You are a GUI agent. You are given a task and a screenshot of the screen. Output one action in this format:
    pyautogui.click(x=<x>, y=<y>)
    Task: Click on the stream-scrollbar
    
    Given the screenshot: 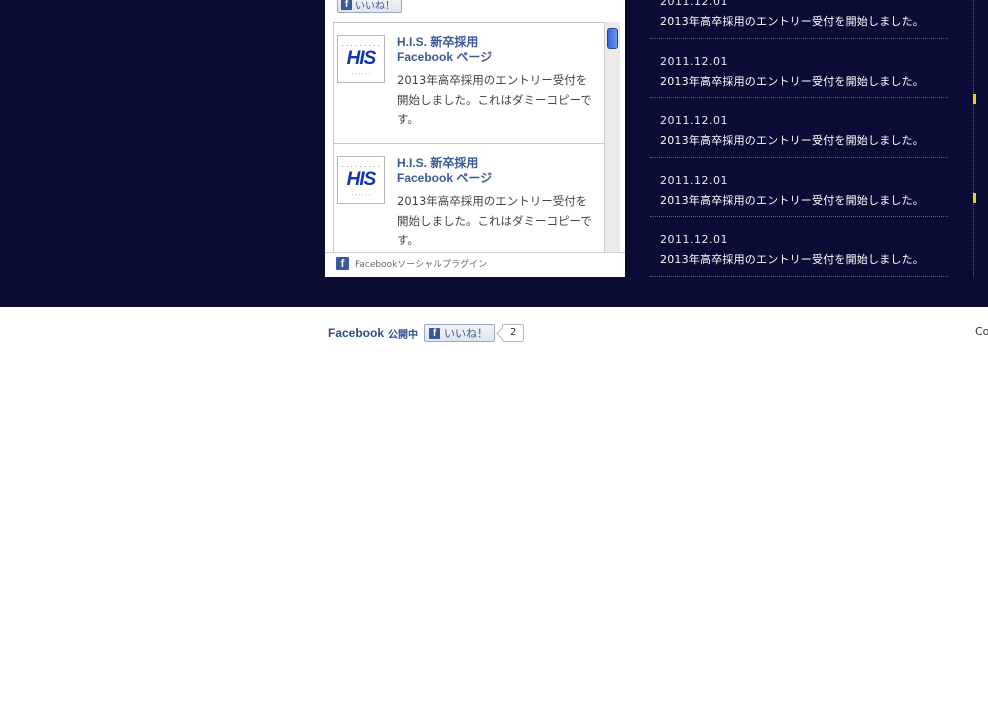 What is the action you would take?
    pyautogui.click(x=612, y=137)
    